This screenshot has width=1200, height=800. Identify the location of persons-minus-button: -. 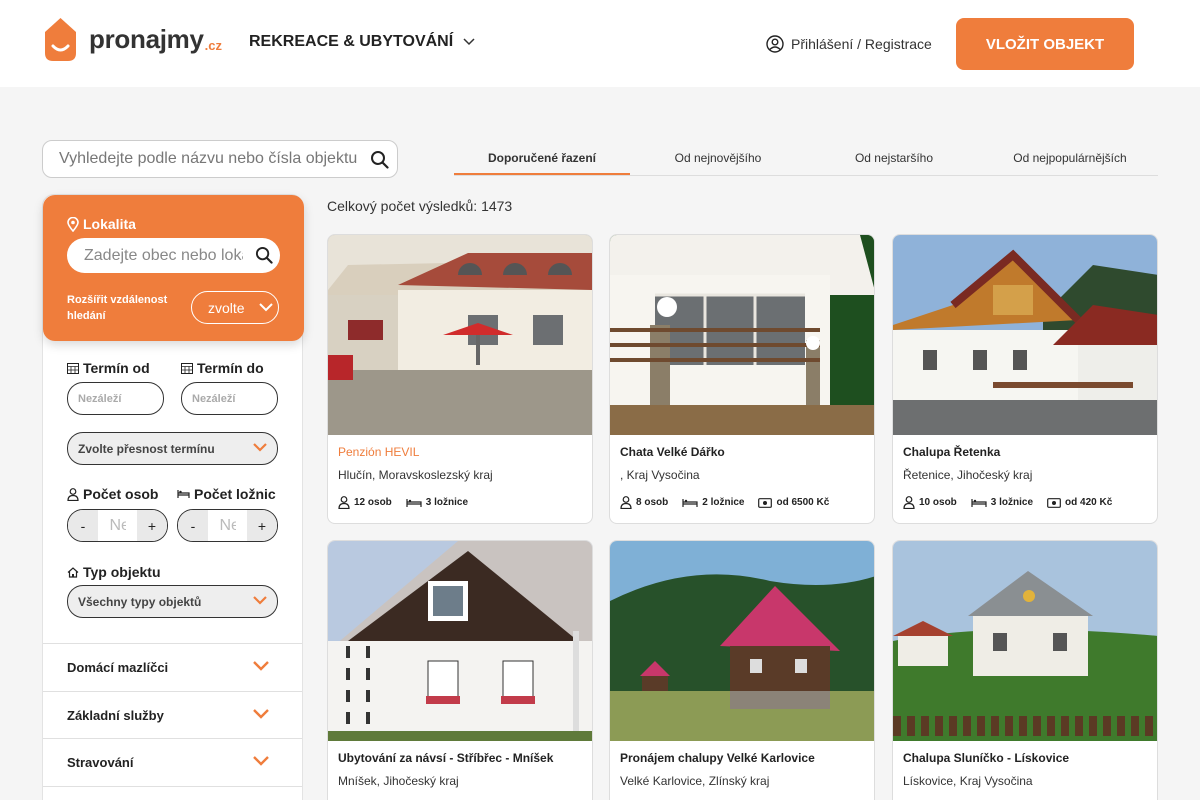
(83, 525).